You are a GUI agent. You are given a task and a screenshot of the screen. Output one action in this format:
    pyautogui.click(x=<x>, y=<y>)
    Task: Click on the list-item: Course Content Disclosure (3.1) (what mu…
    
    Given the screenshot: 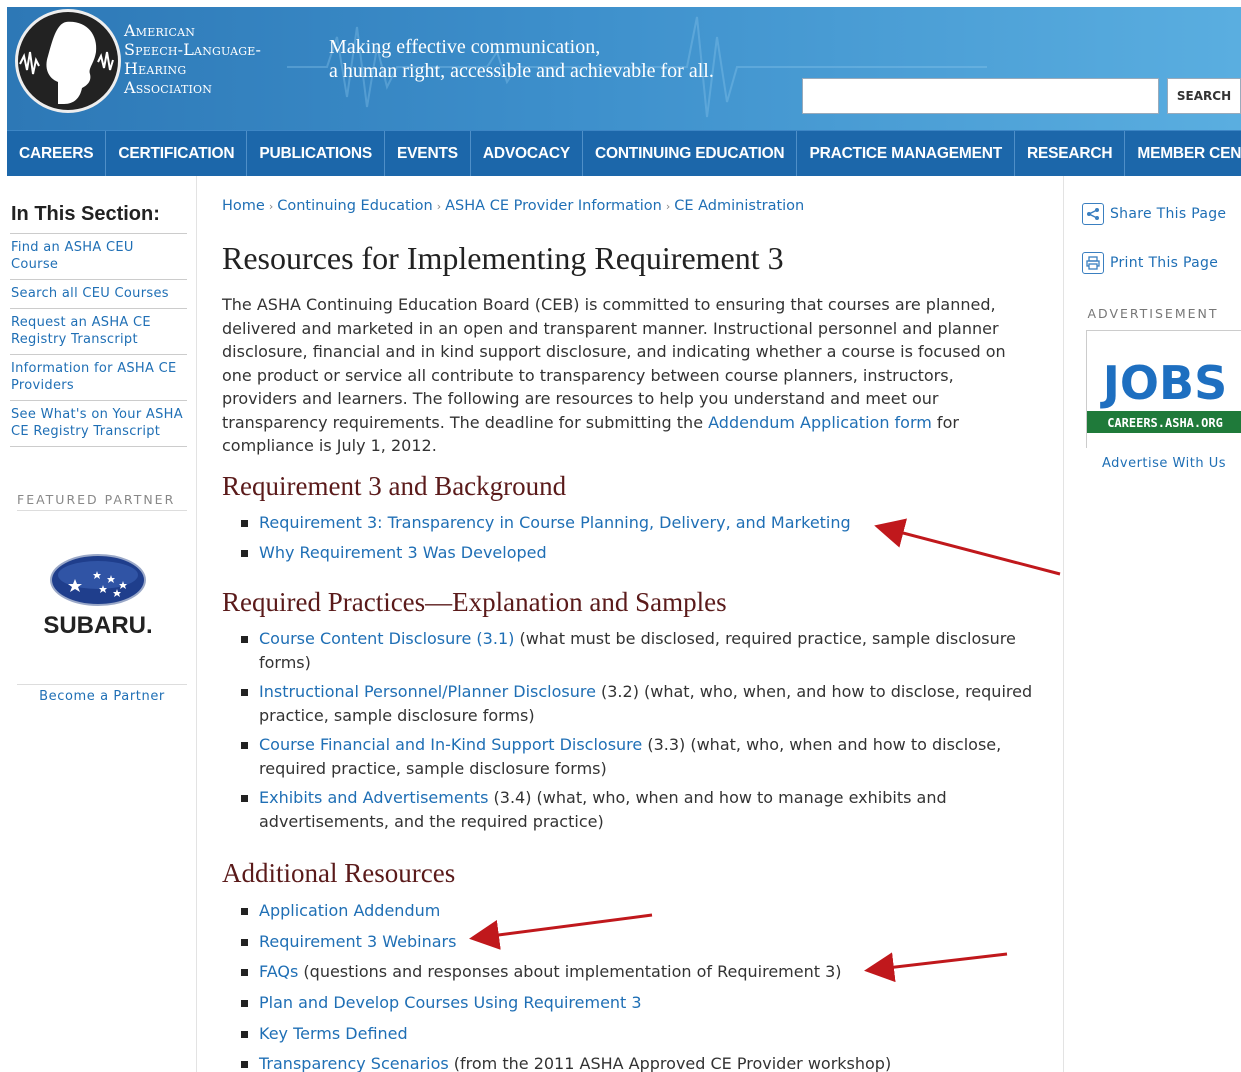 What is the action you would take?
    pyautogui.click(x=641, y=651)
    